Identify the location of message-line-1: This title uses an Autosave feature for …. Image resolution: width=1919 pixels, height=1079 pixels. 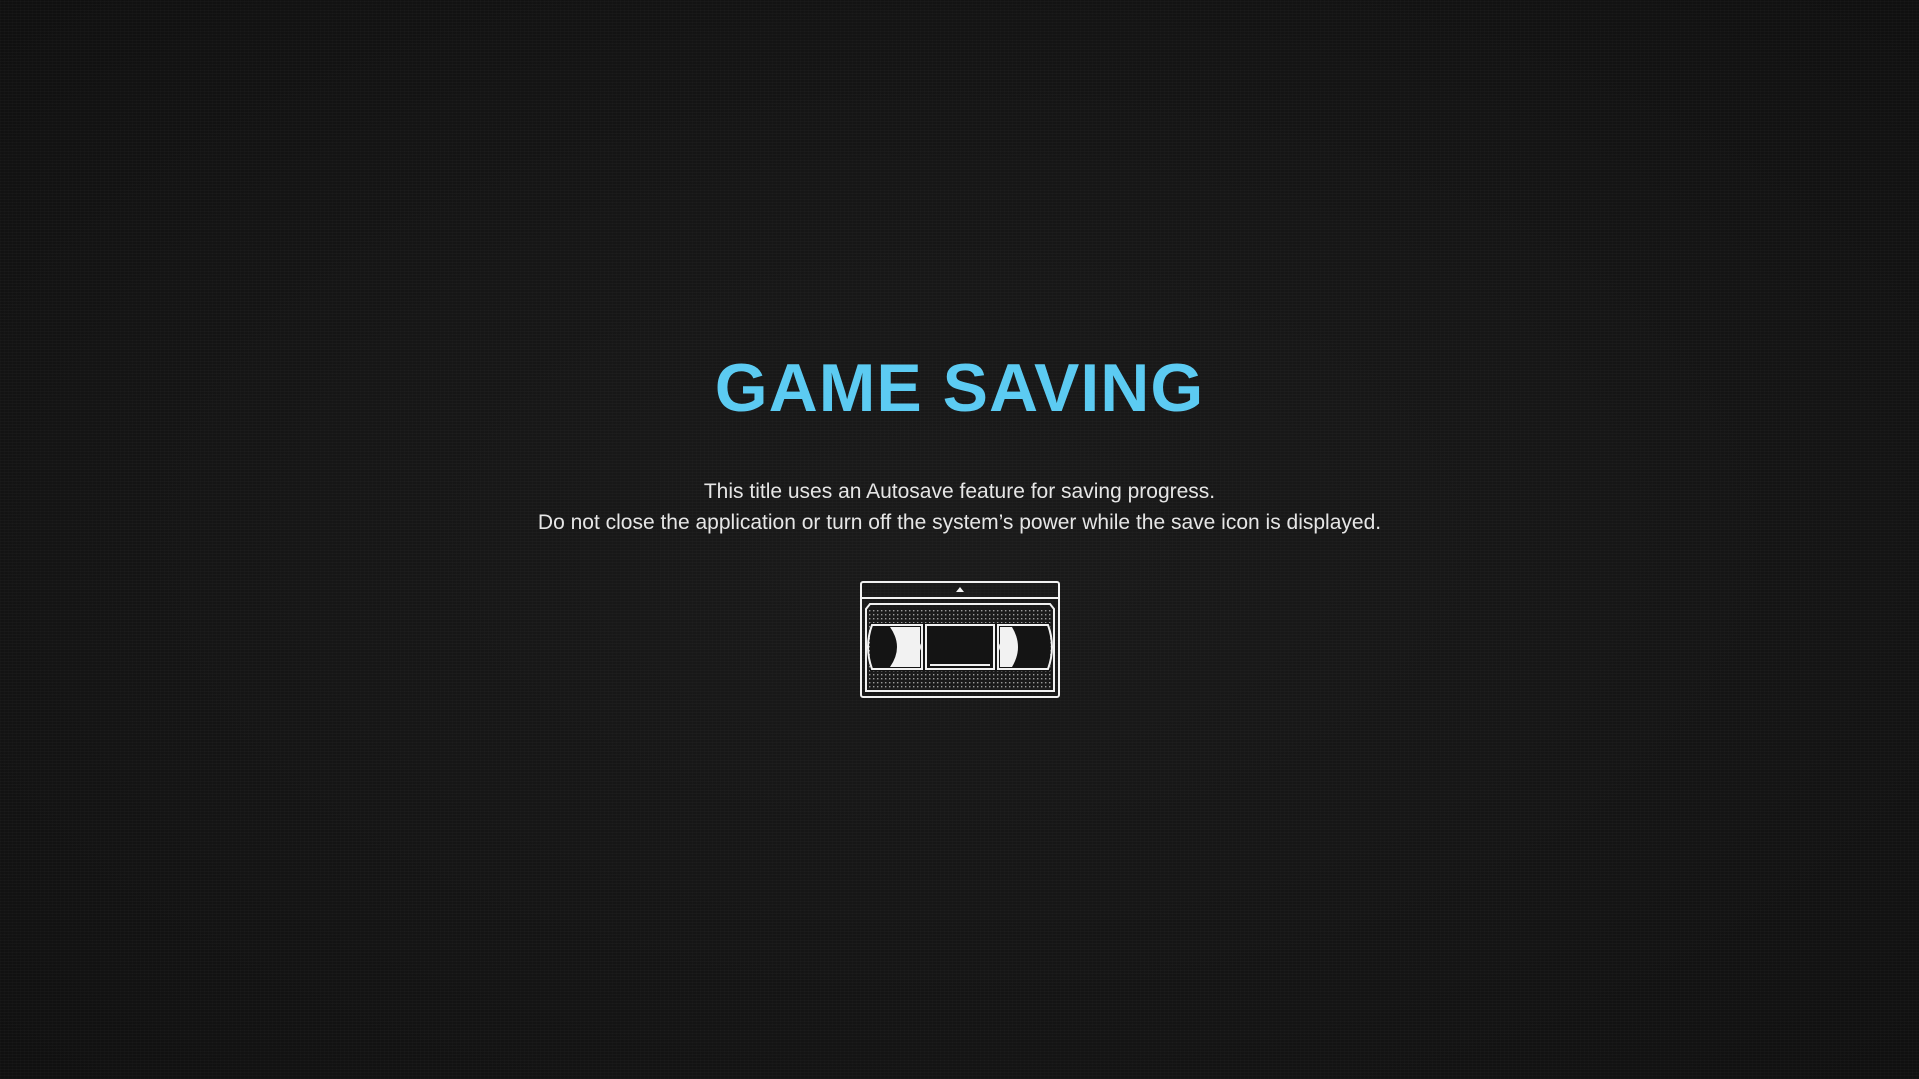
(959, 491).